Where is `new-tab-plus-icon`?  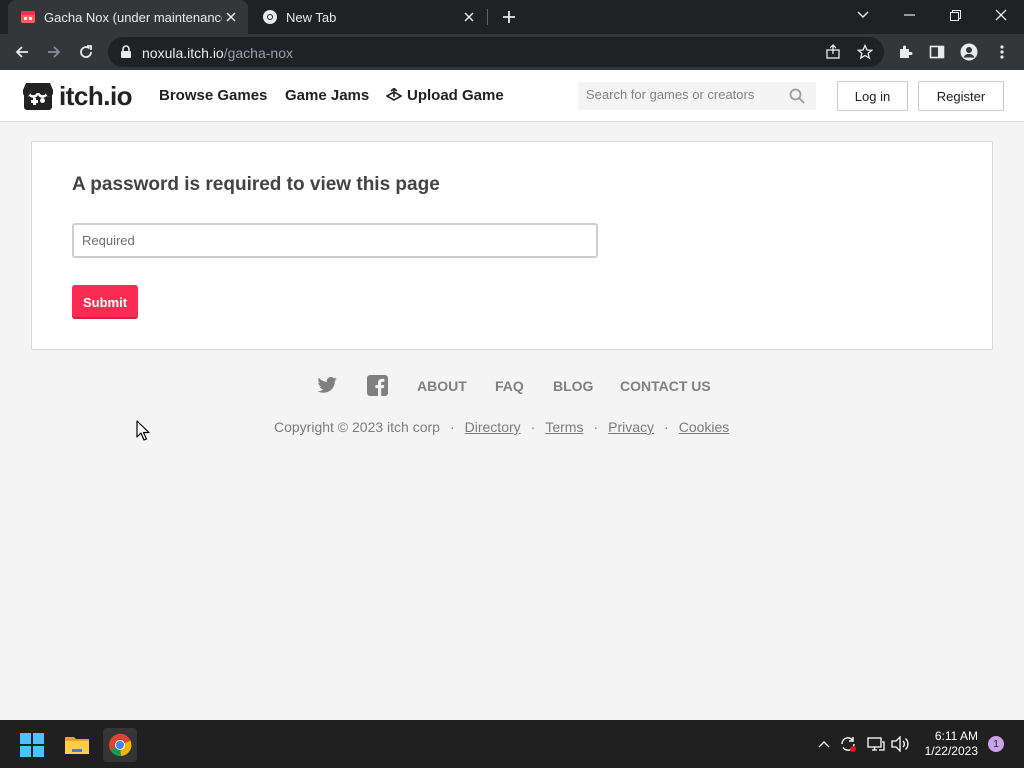 new-tab-plus-icon is located at coordinates (509, 17).